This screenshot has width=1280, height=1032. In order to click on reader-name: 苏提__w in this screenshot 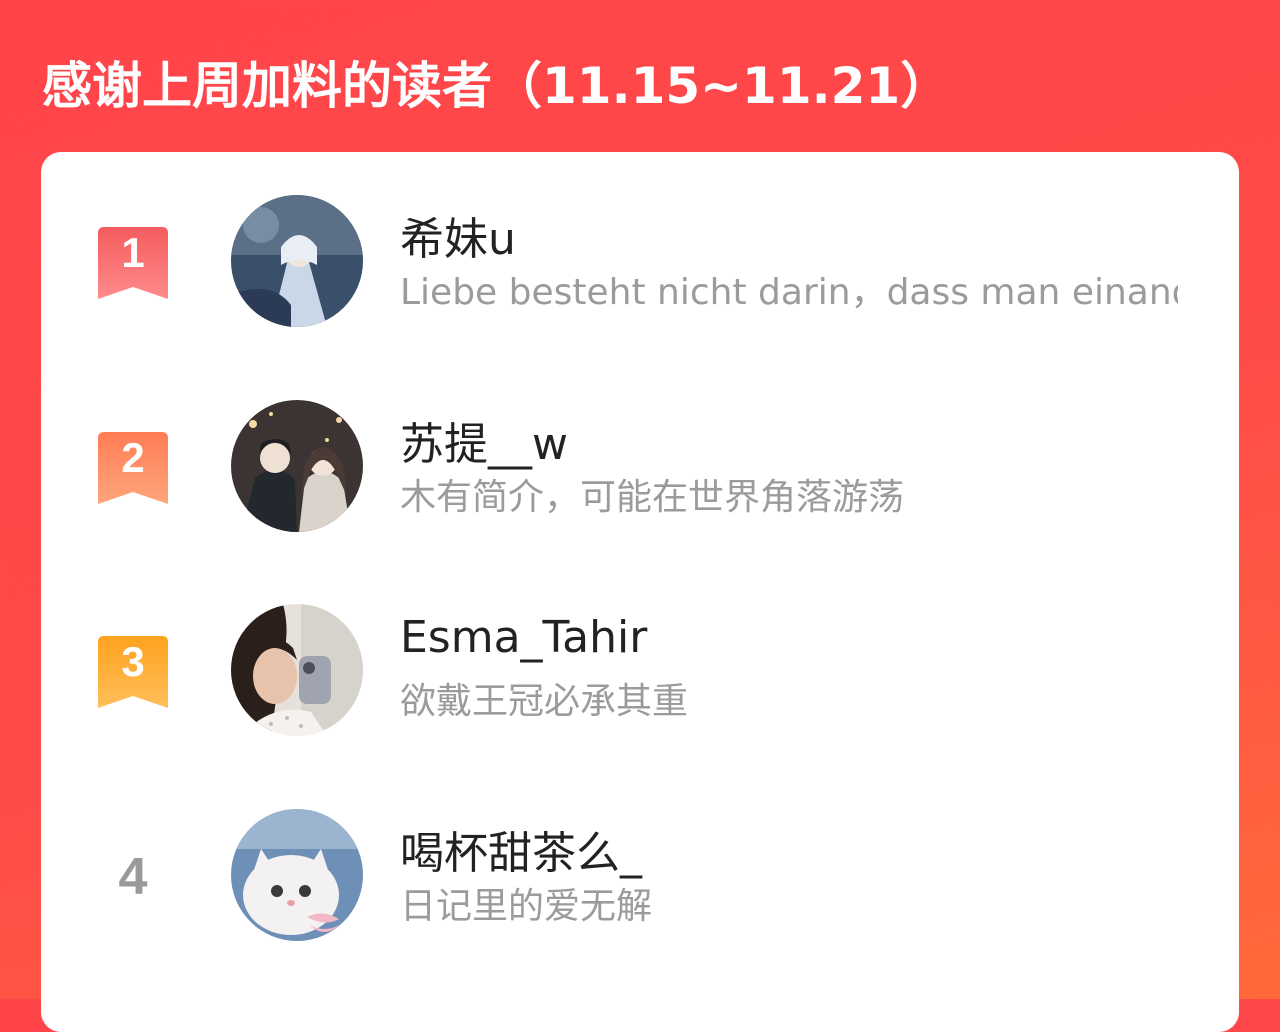, I will do `click(484, 444)`.